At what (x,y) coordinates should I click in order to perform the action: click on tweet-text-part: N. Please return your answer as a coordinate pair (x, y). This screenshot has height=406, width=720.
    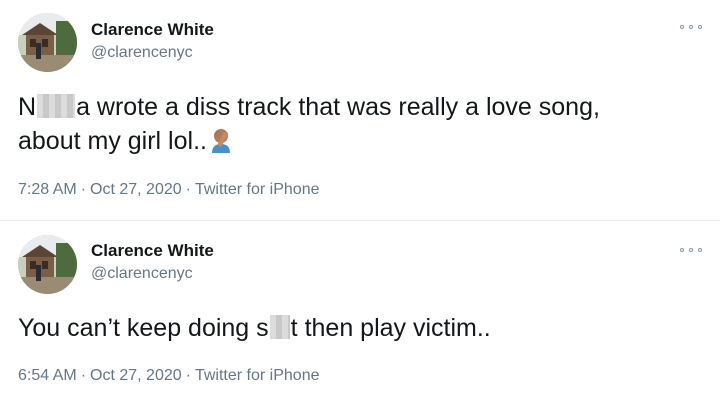
    Looking at the image, I should click on (27, 107).